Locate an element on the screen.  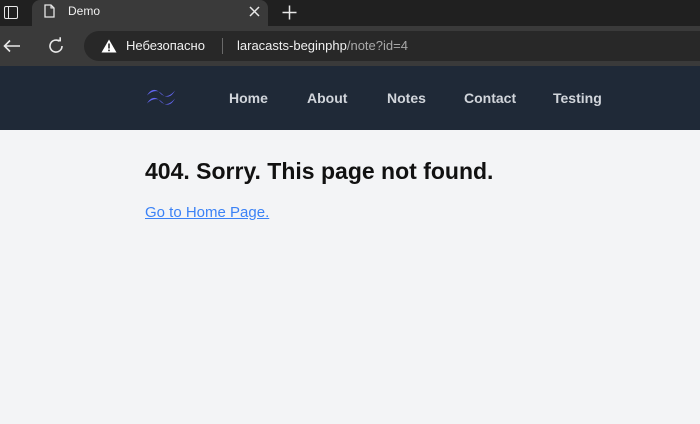
tab-close-button is located at coordinates (254, 11).